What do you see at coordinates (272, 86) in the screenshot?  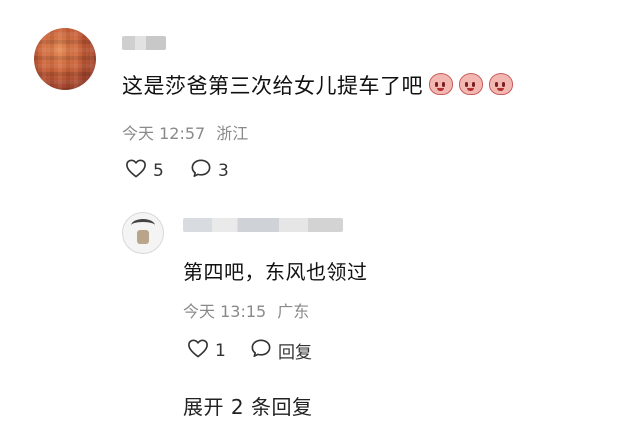 I see `comment-text: 这是莎爸第三次给女儿提车了吧` at bounding box center [272, 86].